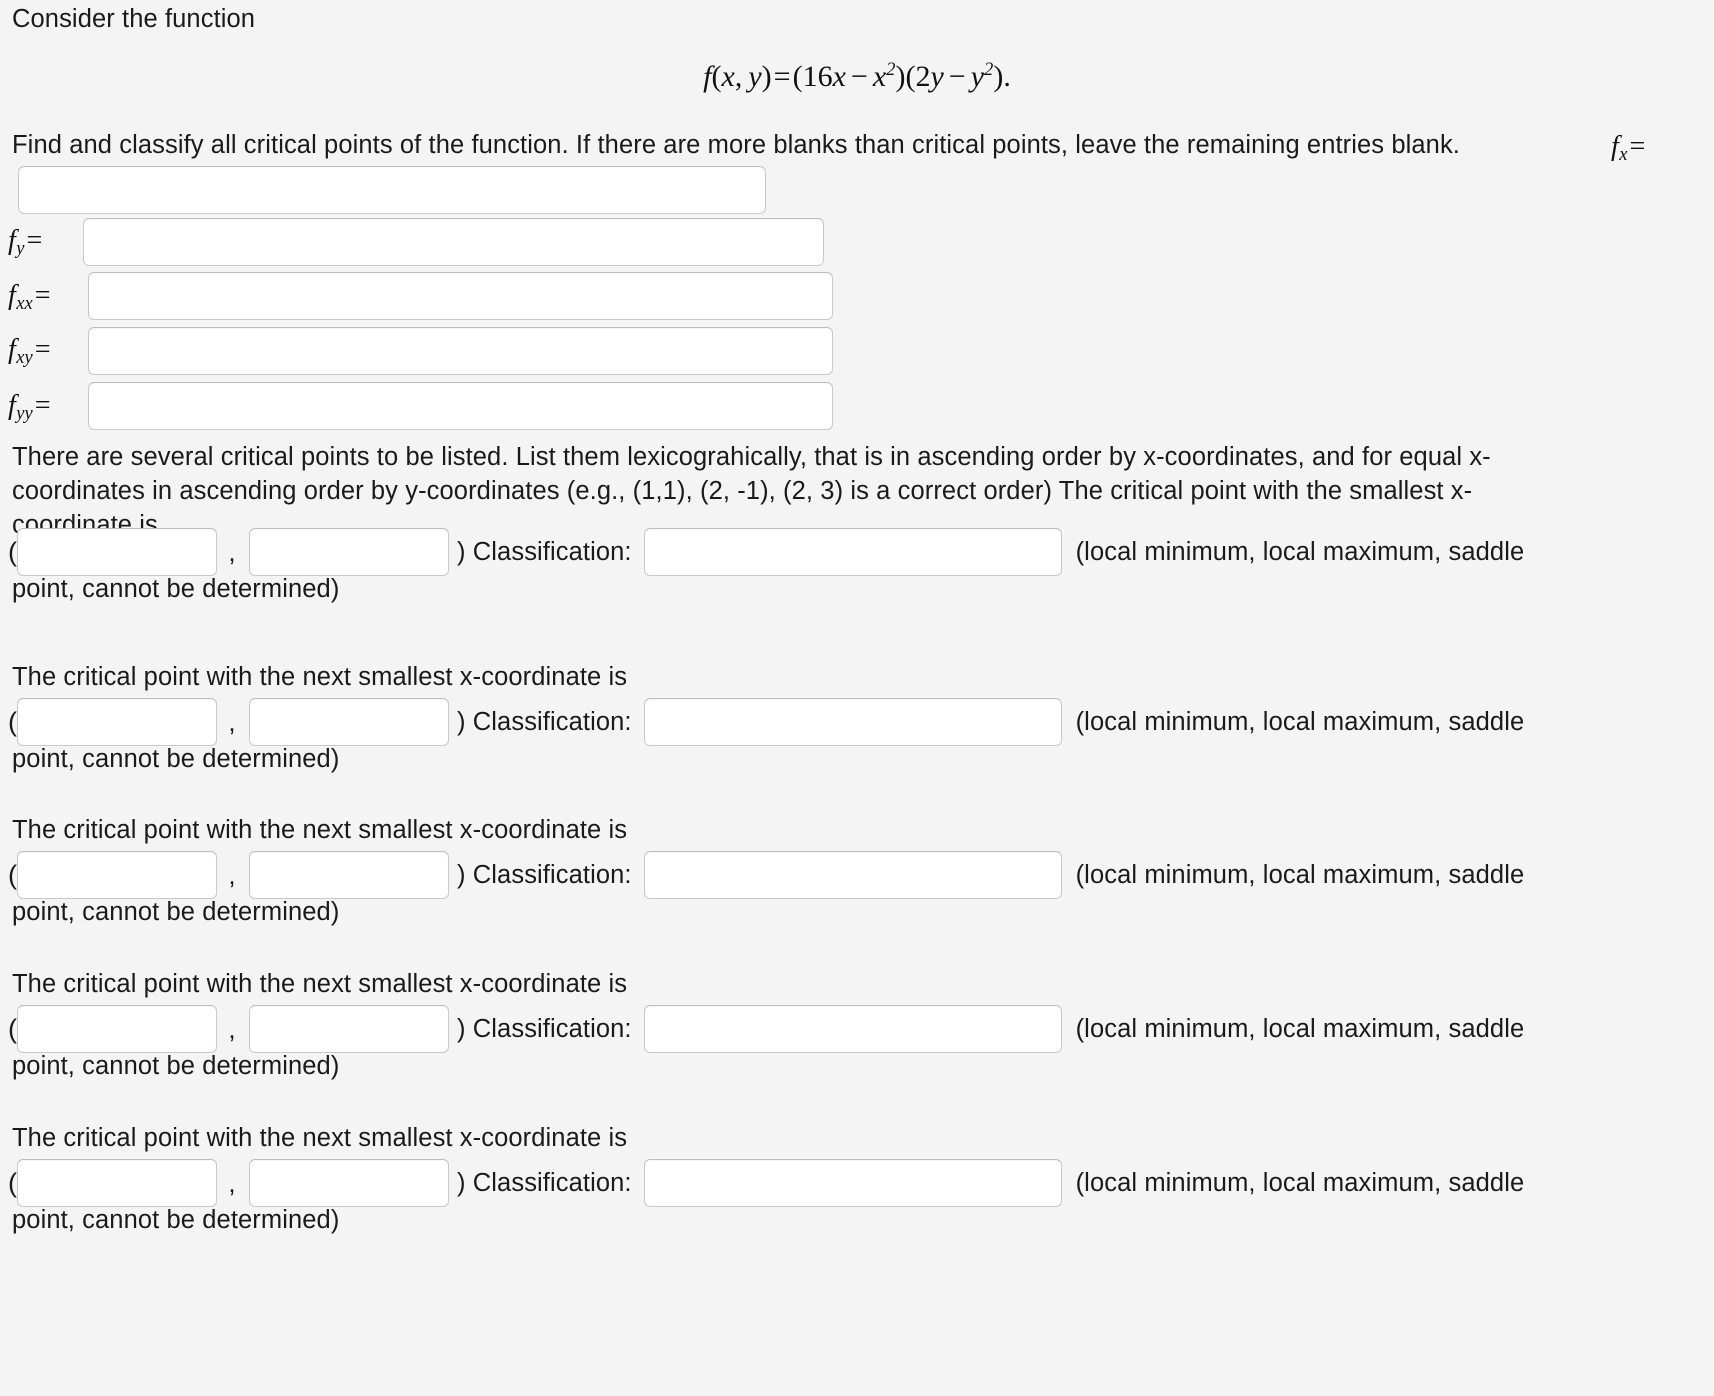  I want to click on consider-the-function-text: Consider the function, so click(134, 19).